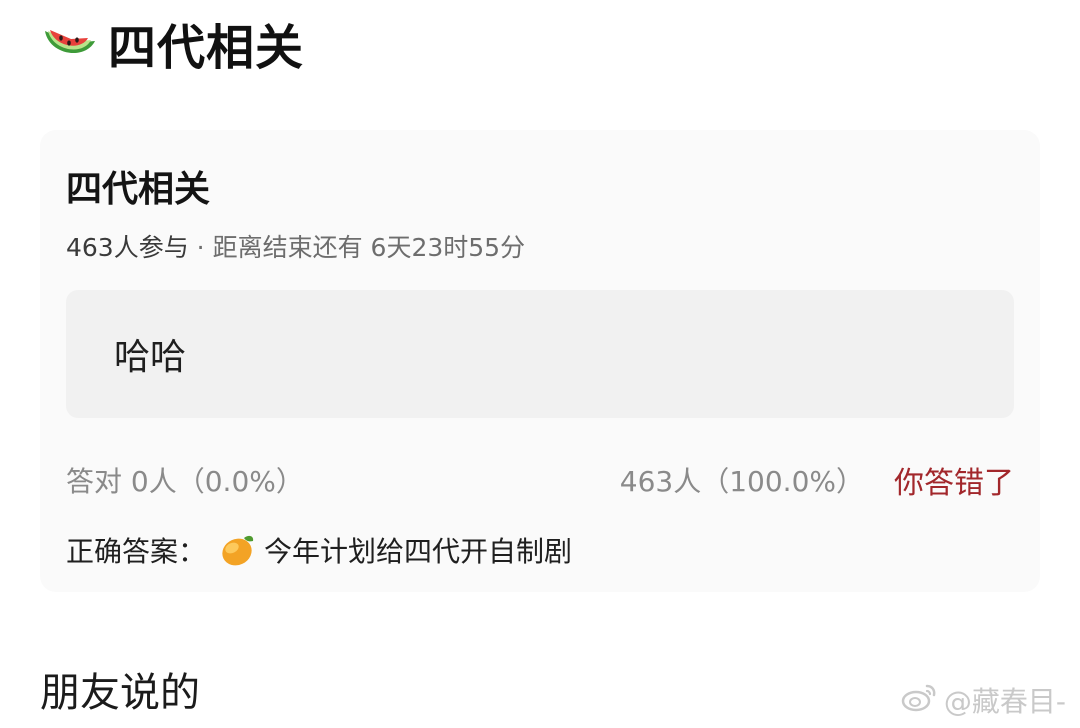 The width and height of the screenshot is (1080, 728). What do you see at coordinates (70, 43) in the screenshot?
I see `watermelon-icon` at bounding box center [70, 43].